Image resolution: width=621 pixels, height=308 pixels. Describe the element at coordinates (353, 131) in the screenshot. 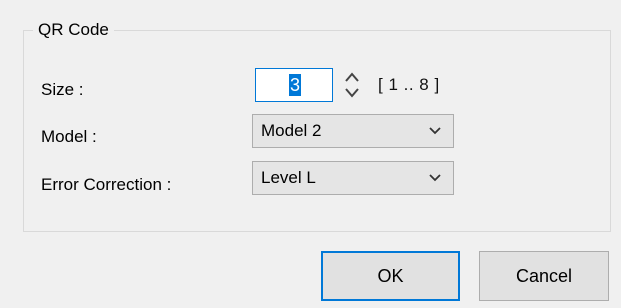

I see `model-dropdown: Model 2` at that location.